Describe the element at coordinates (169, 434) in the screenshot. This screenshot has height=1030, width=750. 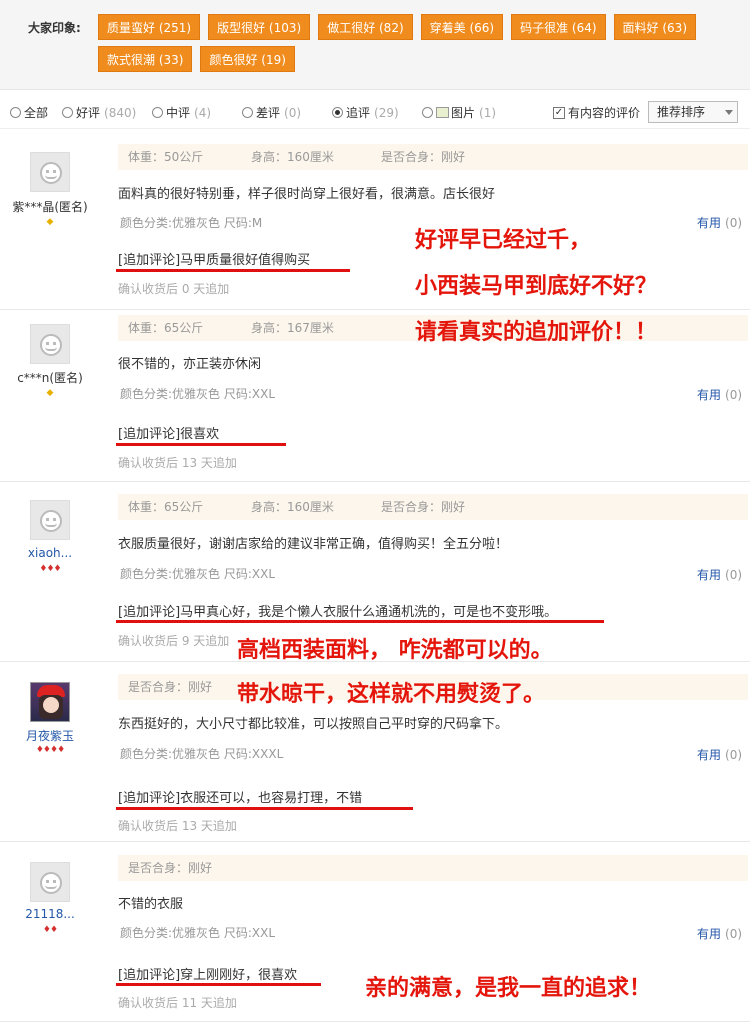
I see `append-review: [追加评论]很喜欢` at that location.